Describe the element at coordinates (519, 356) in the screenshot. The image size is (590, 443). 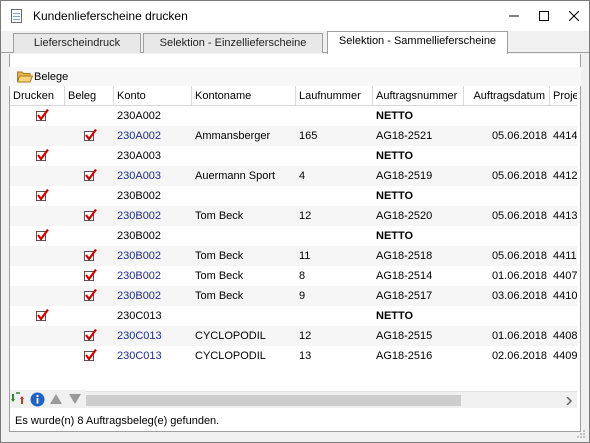
I see `cell-auftragsdatum: 02.06.2018` at that location.